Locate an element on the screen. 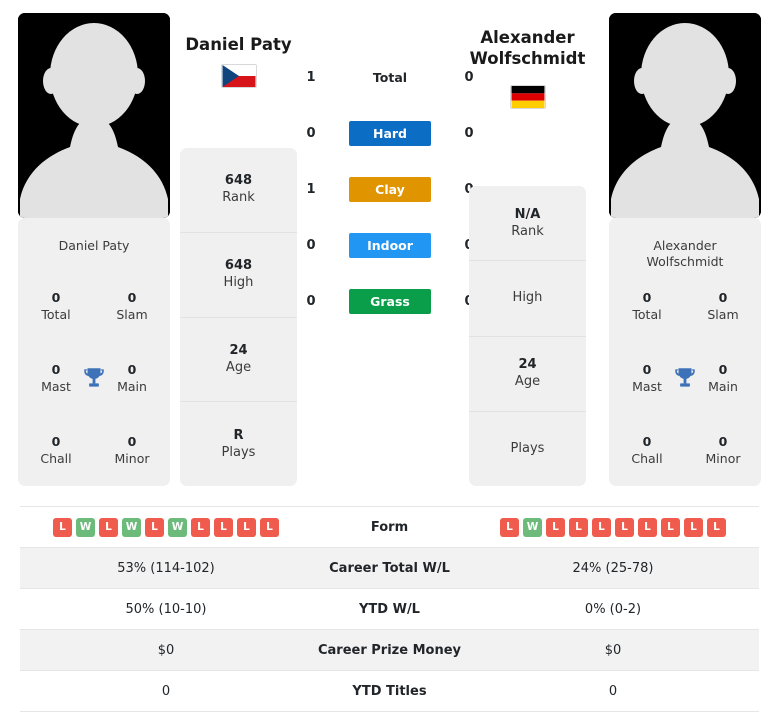  player-silhouette-icon is located at coordinates (685, 115).